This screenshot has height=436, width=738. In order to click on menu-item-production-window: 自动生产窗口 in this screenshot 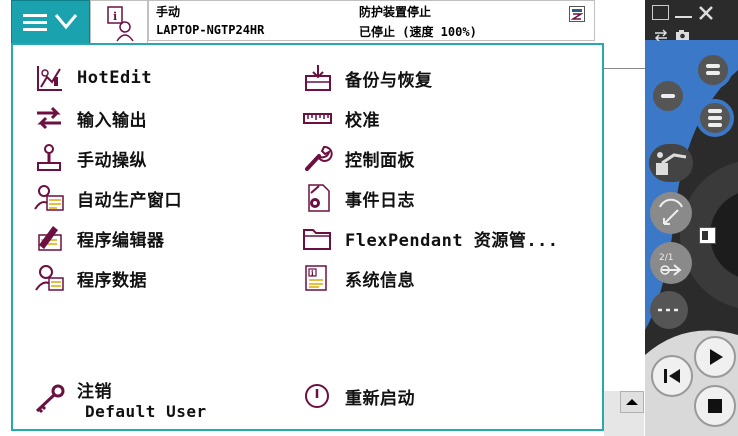, I will do `click(106, 198)`.